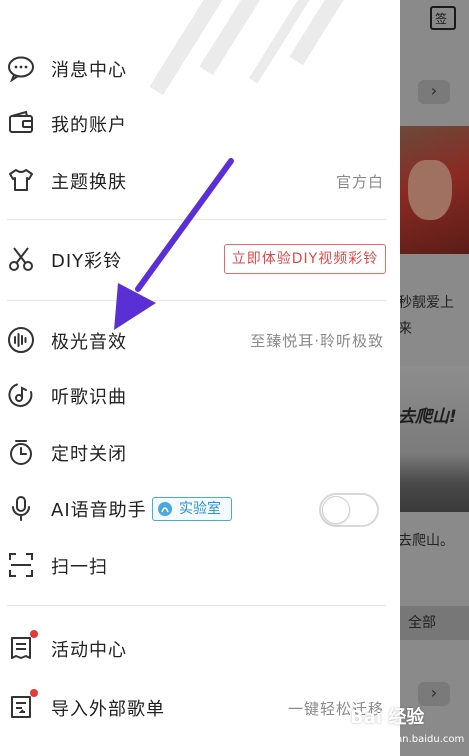  What do you see at coordinates (200, 340) in the screenshot?
I see `menu-item-sound-effect: 极光音效 至臻悦耳·聆听极致` at bounding box center [200, 340].